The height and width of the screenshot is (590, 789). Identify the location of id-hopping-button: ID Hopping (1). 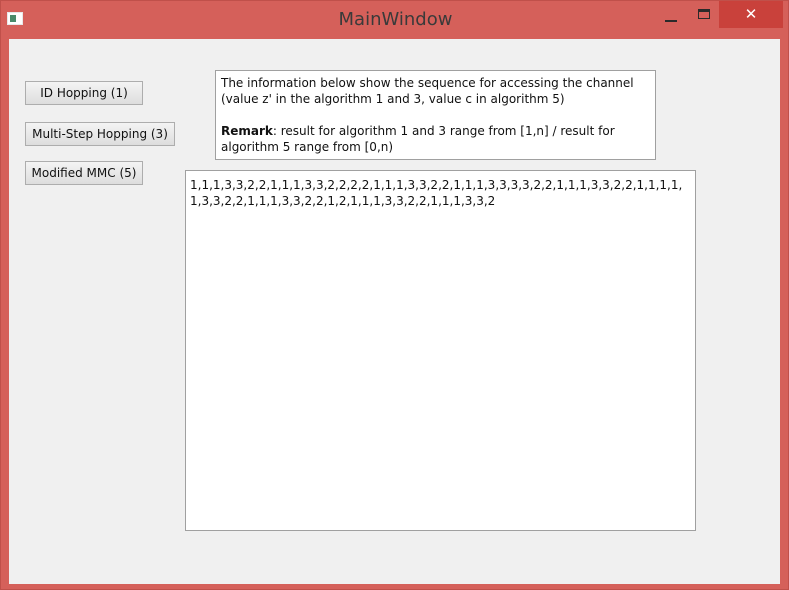
(84, 93).